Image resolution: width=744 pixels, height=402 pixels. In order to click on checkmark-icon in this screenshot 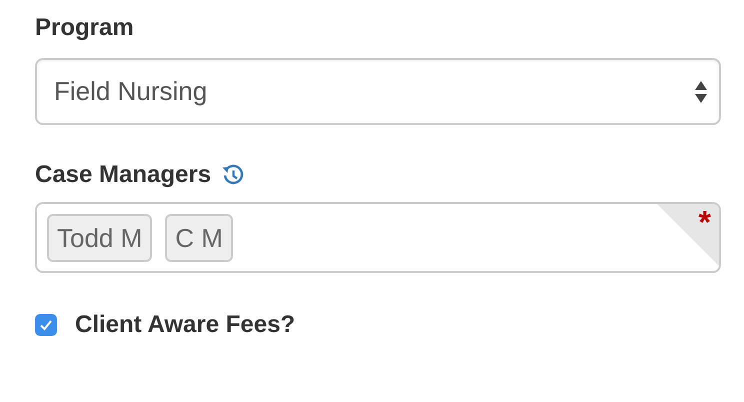, I will do `click(46, 325)`.